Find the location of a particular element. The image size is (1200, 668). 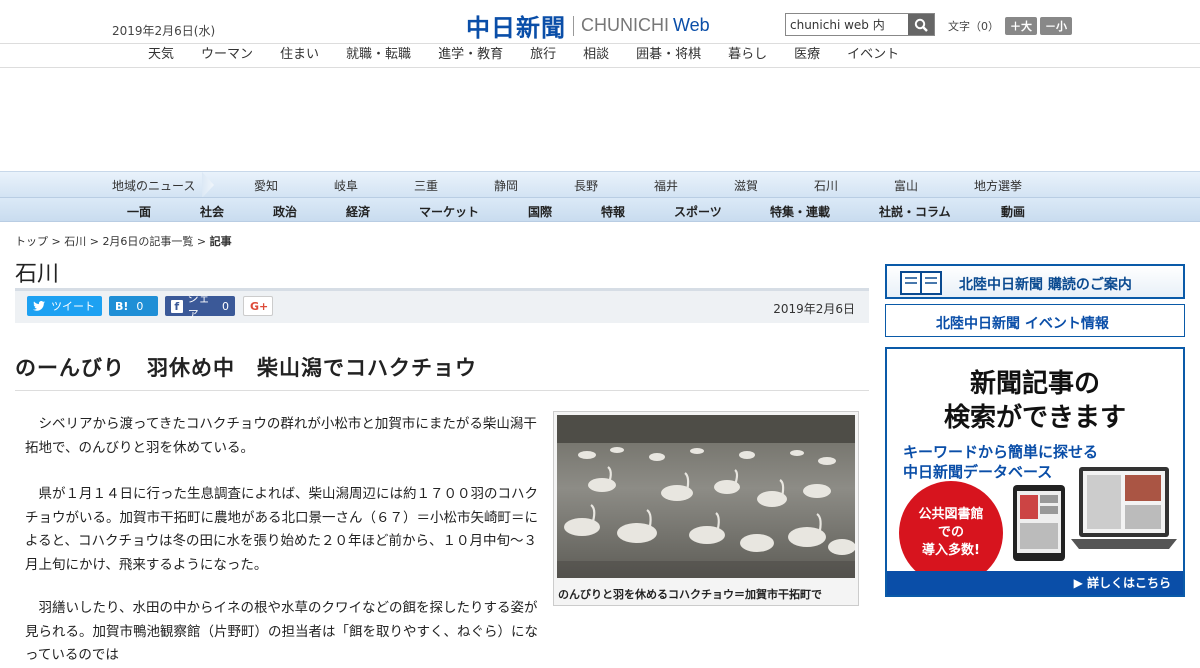

main-nav-item: マーケット is located at coordinates (449, 211).